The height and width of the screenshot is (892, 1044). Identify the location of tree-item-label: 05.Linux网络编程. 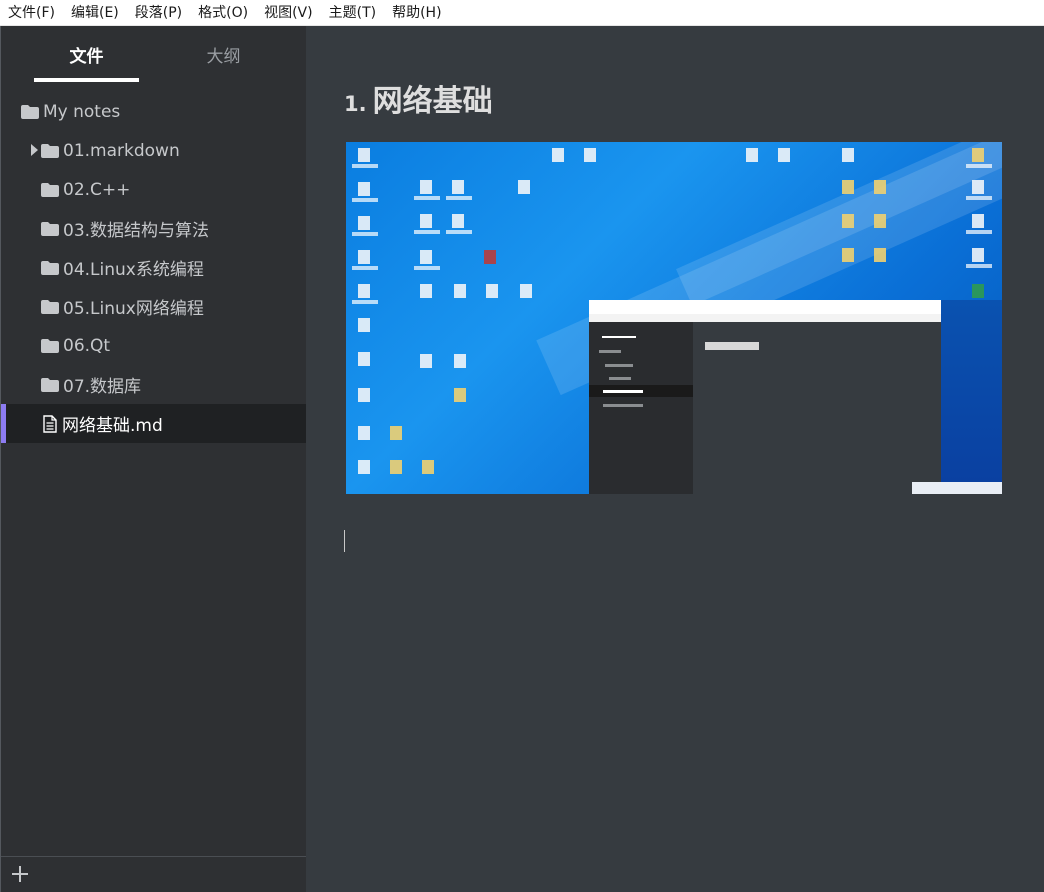
(133, 309).